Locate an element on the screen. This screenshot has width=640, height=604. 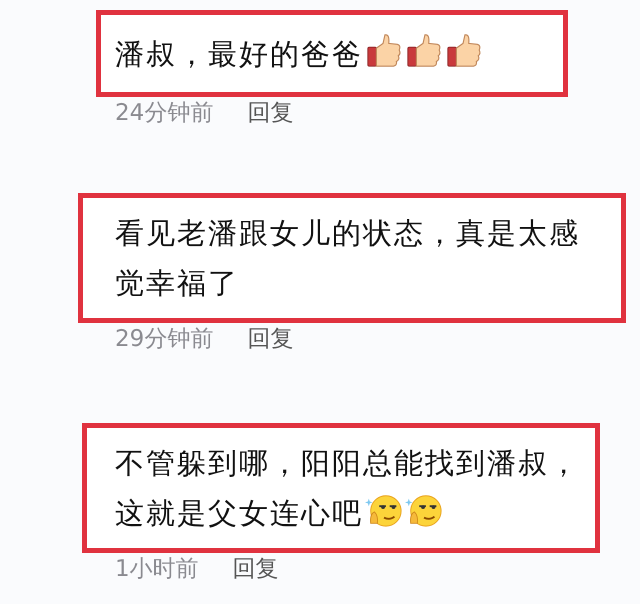
comment-time: 24分钟前 is located at coordinates (164, 113).